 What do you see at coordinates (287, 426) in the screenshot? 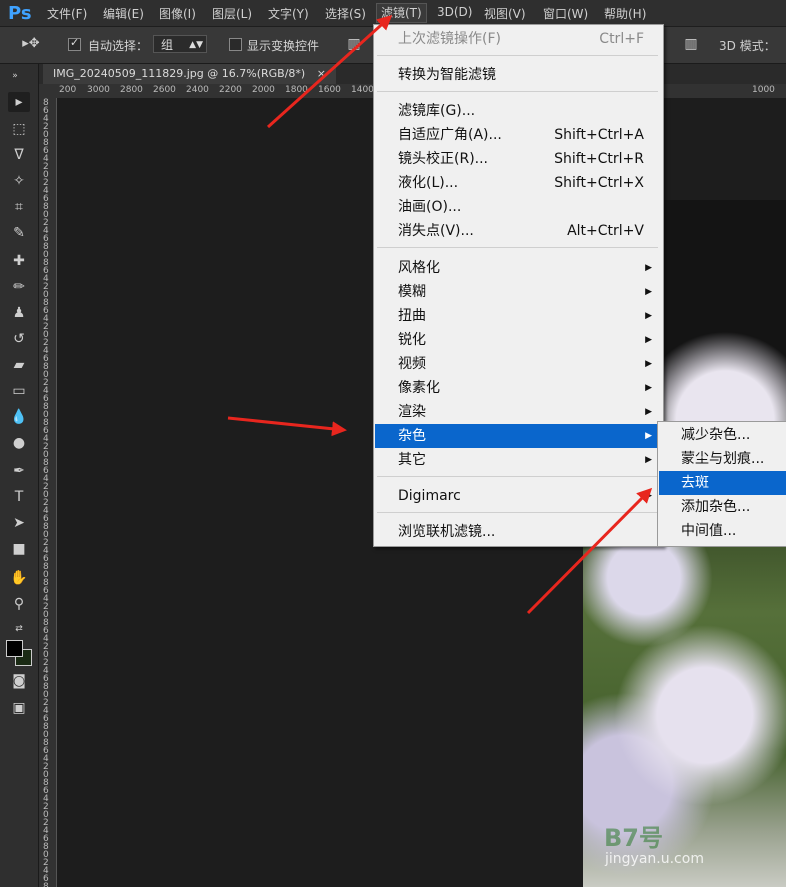
I see `arrow-to-noise-item` at bounding box center [287, 426].